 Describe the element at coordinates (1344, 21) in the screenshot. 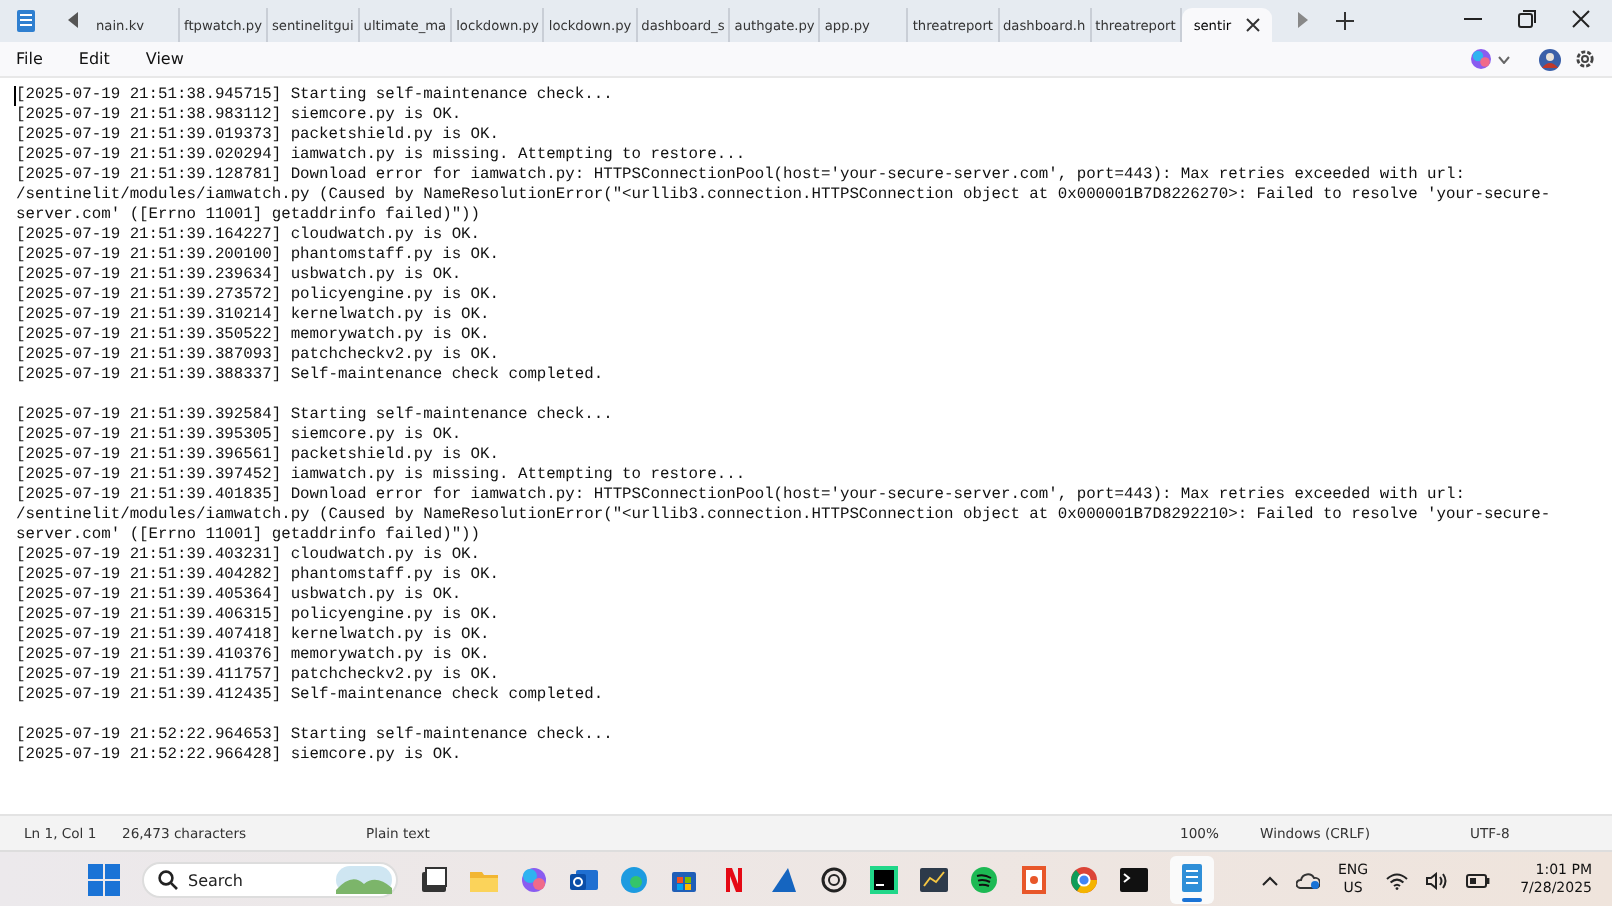

I see `new-tab-icon` at that location.